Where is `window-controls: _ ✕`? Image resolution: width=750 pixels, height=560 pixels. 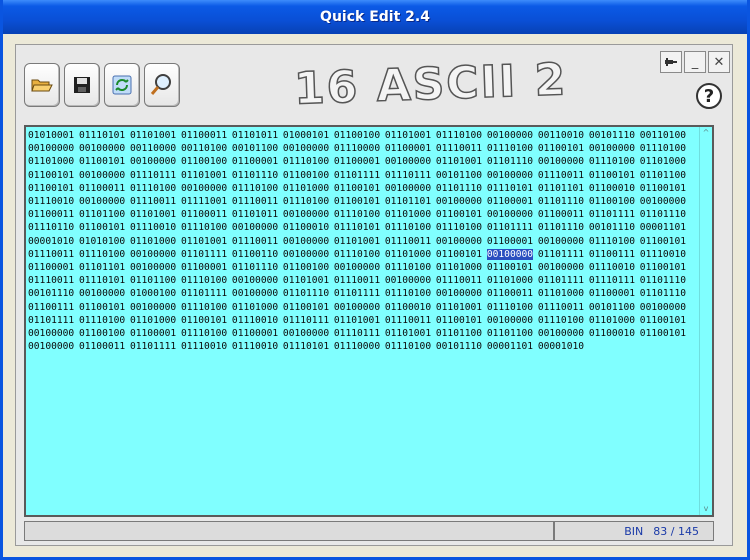 window-controls: _ ✕ is located at coordinates (695, 62).